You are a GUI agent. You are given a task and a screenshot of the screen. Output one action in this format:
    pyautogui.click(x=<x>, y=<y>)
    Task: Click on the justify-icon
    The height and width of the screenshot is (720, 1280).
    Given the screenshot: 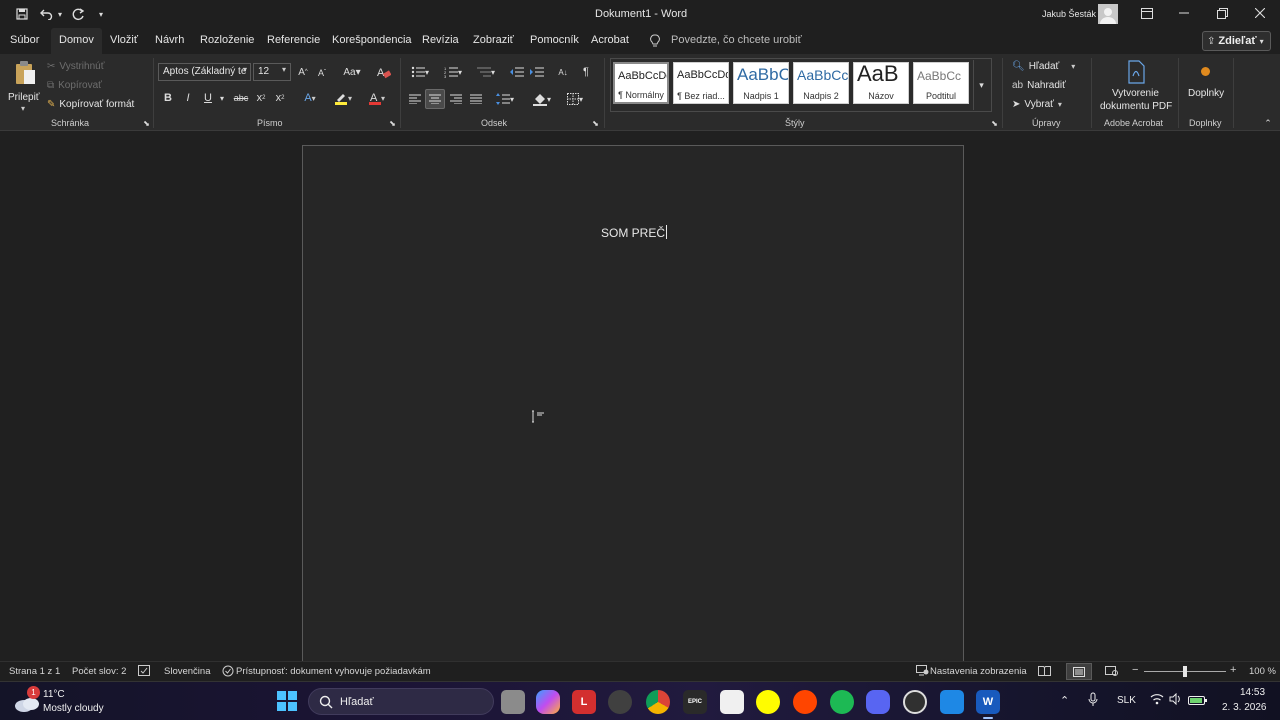 What is the action you would take?
    pyautogui.click(x=476, y=99)
    